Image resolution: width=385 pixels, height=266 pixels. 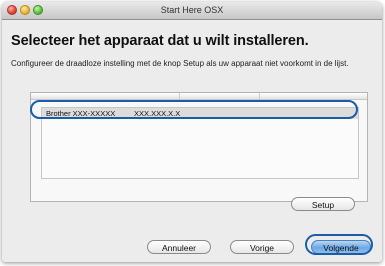 What do you see at coordinates (339, 244) in the screenshot?
I see `next-button-highlight` at bounding box center [339, 244].